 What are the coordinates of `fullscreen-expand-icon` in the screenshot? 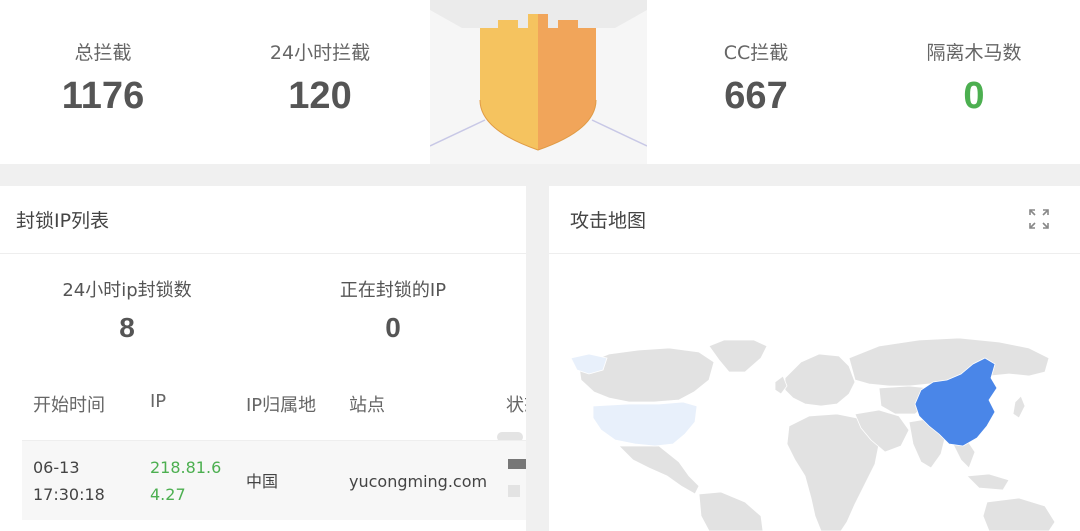 It's located at (1039, 219).